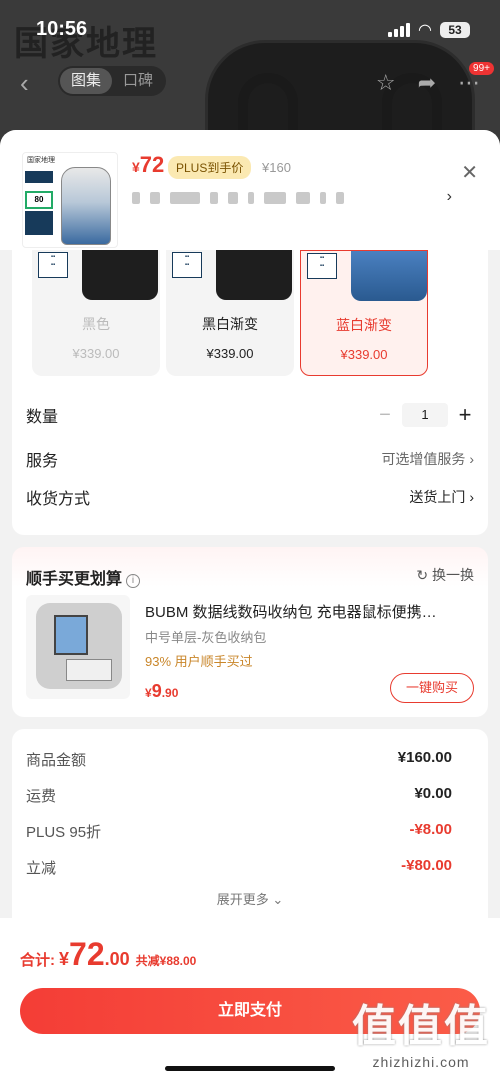 This screenshot has width=500, height=1082. What do you see at coordinates (421, 1036) in the screenshot?
I see `watermark-logo: 值值值 zhizhizhi.com` at bounding box center [421, 1036].